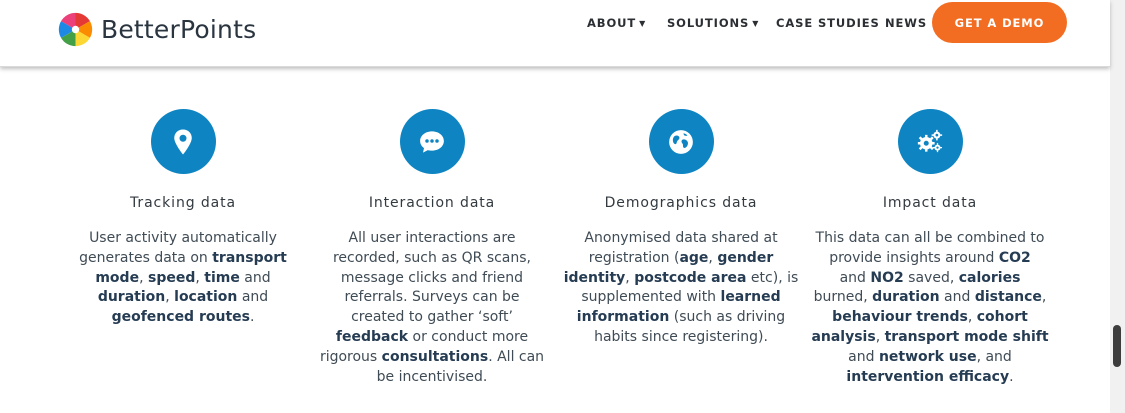  I want to click on highlighted-term: transport, so click(249, 257).